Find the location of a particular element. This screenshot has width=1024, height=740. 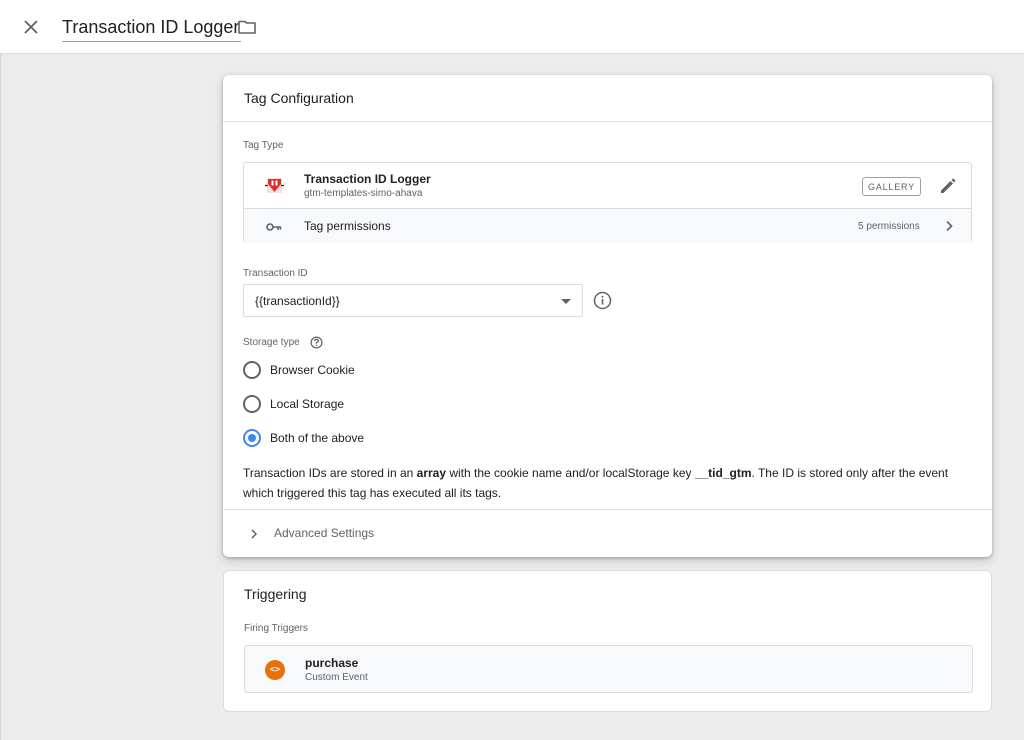

transaction-id-label: Transaction ID is located at coordinates (275, 273).